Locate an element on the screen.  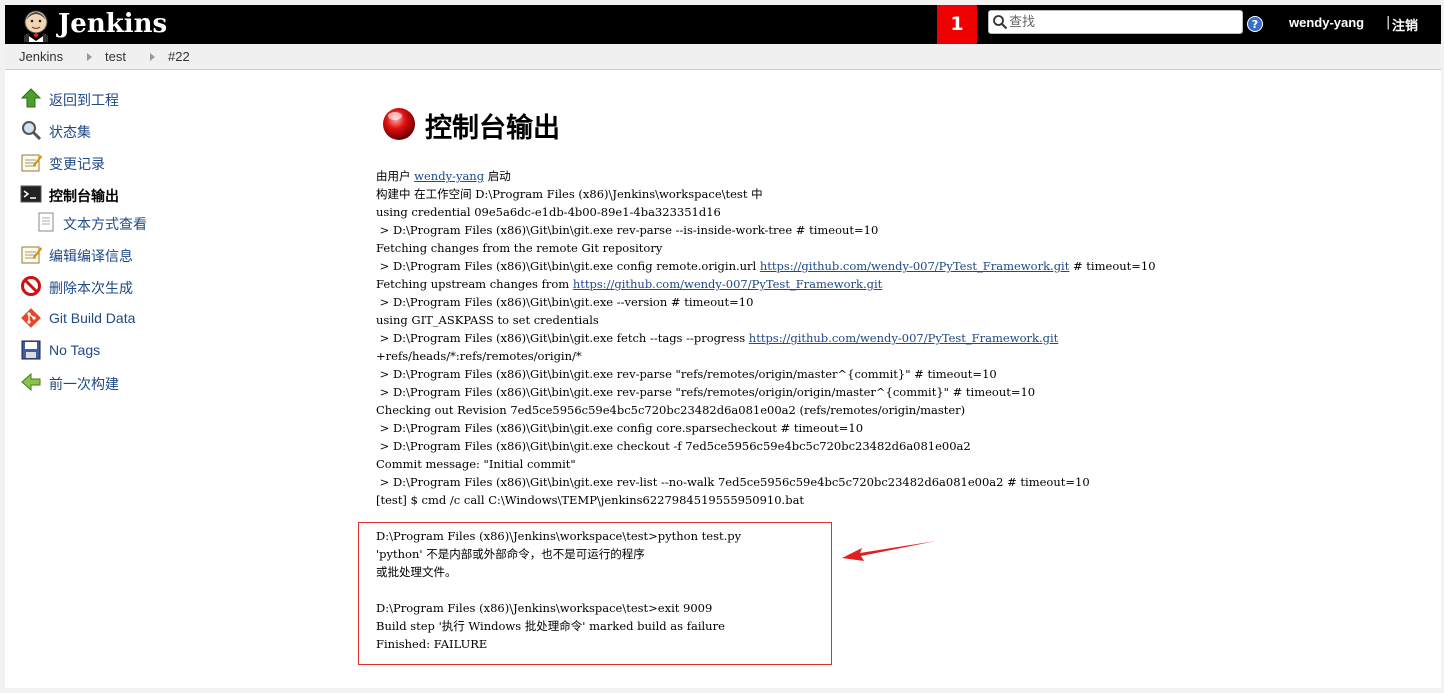
console-text: Fetching upstream changes from is located at coordinates (474, 284).